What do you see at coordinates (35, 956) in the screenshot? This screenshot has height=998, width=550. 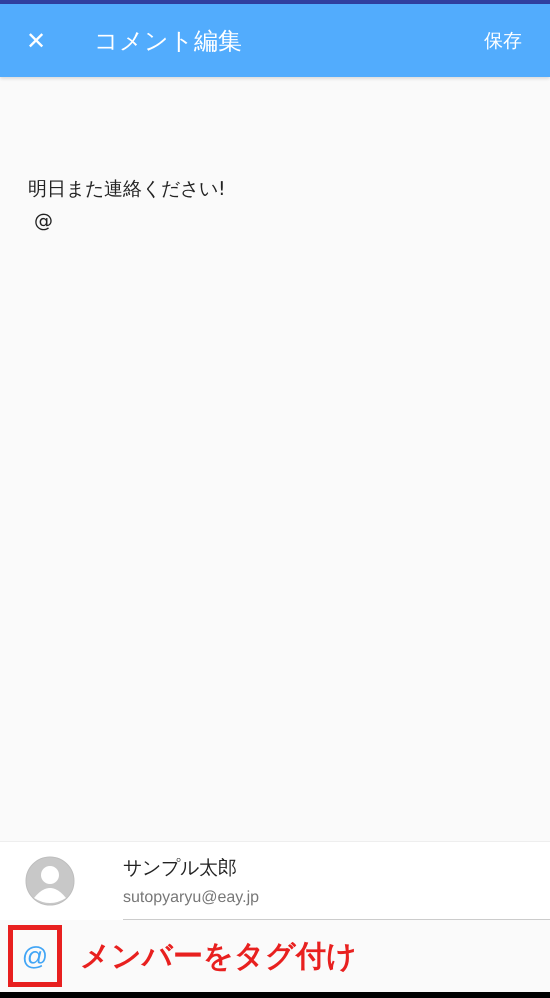 I see `mention-button: @` at bounding box center [35, 956].